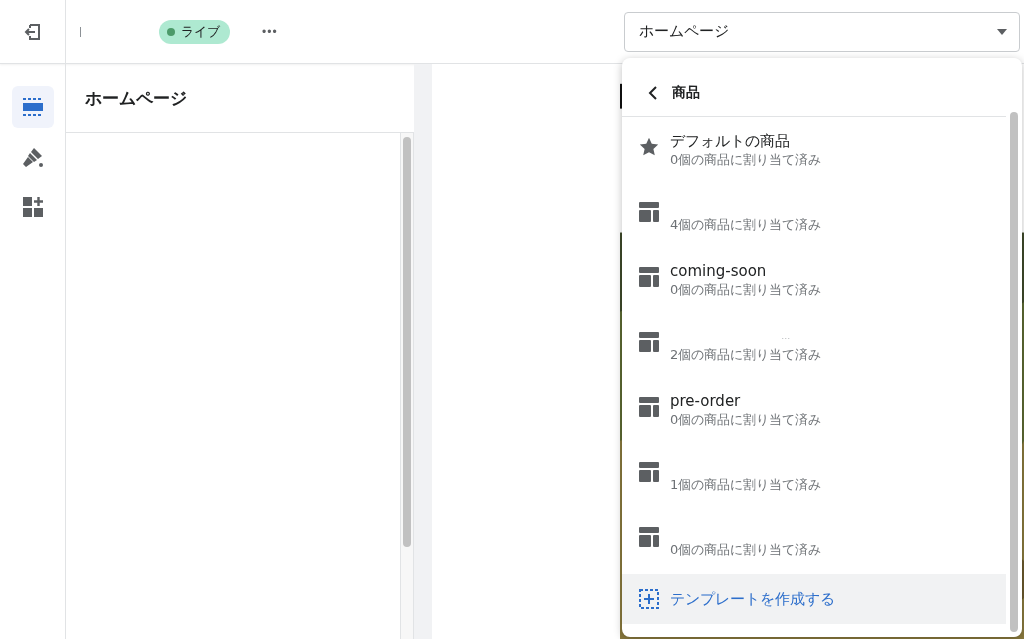 Image resolution: width=1024 pixels, height=639 pixels. I want to click on caret-icon, so click(1002, 31).